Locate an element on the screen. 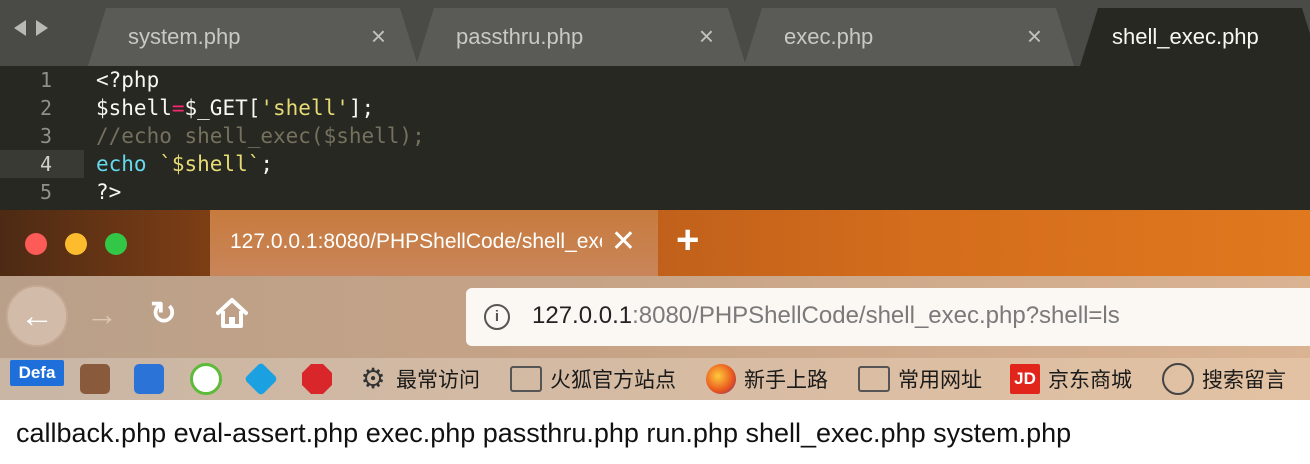 This screenshot has height=464, width=1310. bookmark-profile is located at coordinates (99, 379).